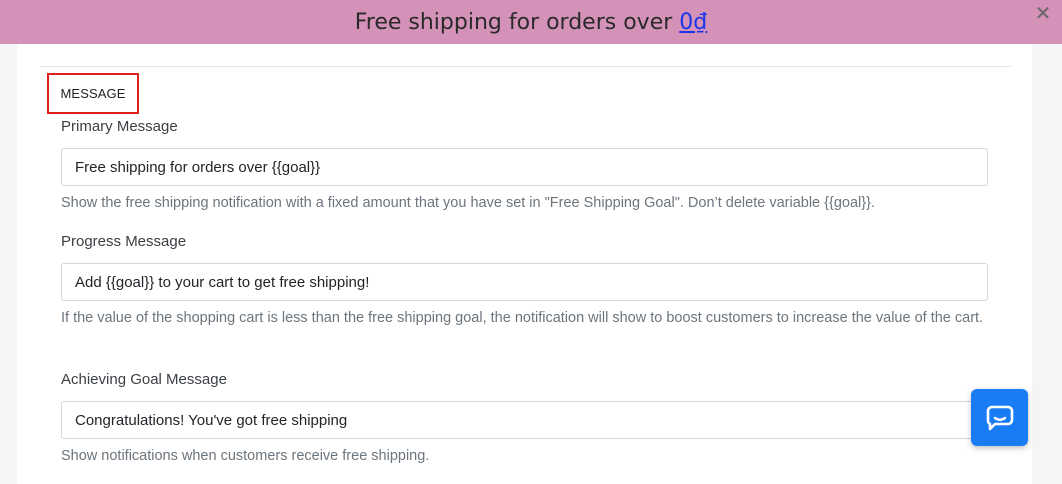  What do you see at coordinates (144, 379) in the screenshot?
I see `achieving-goal-message-label: Achieving Goal Message` at bounding box center [144, 379].